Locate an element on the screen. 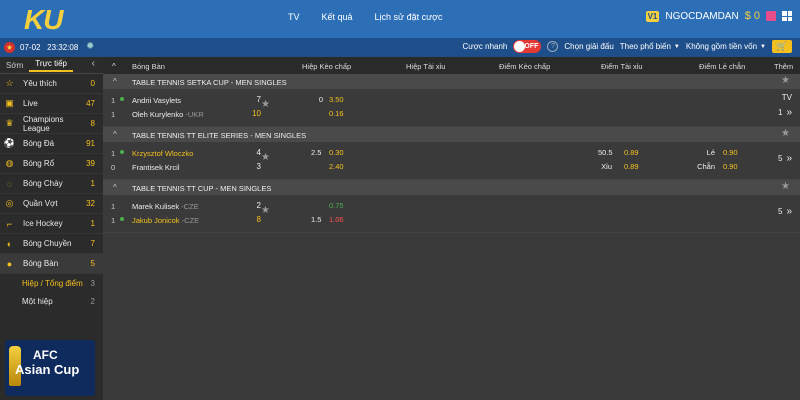  home-team: Krzysztof Wloczko is located at coordinates (163, 153).